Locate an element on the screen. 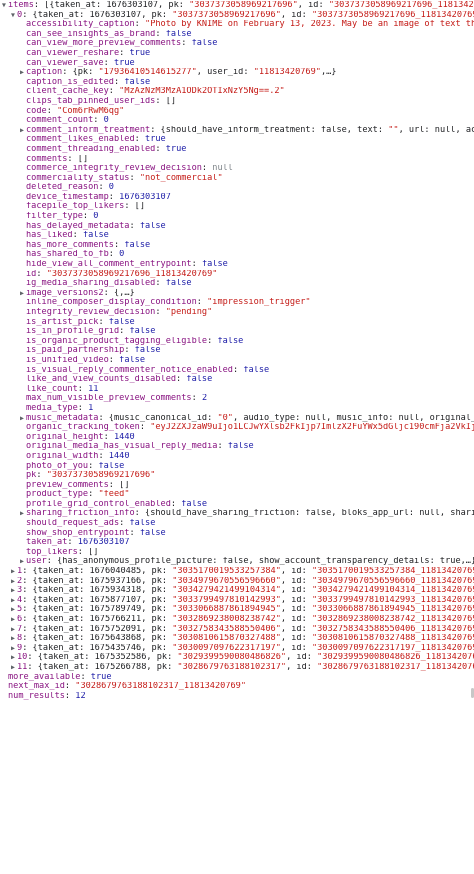  property-key: show_shop_entrypoint is located at coordinates (78, 533).